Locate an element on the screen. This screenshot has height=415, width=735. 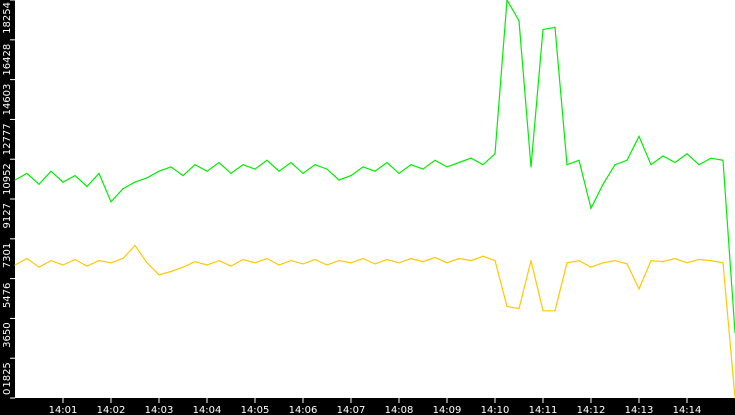
x-tick-label: 14:12 is located at coordinates (591, 410).